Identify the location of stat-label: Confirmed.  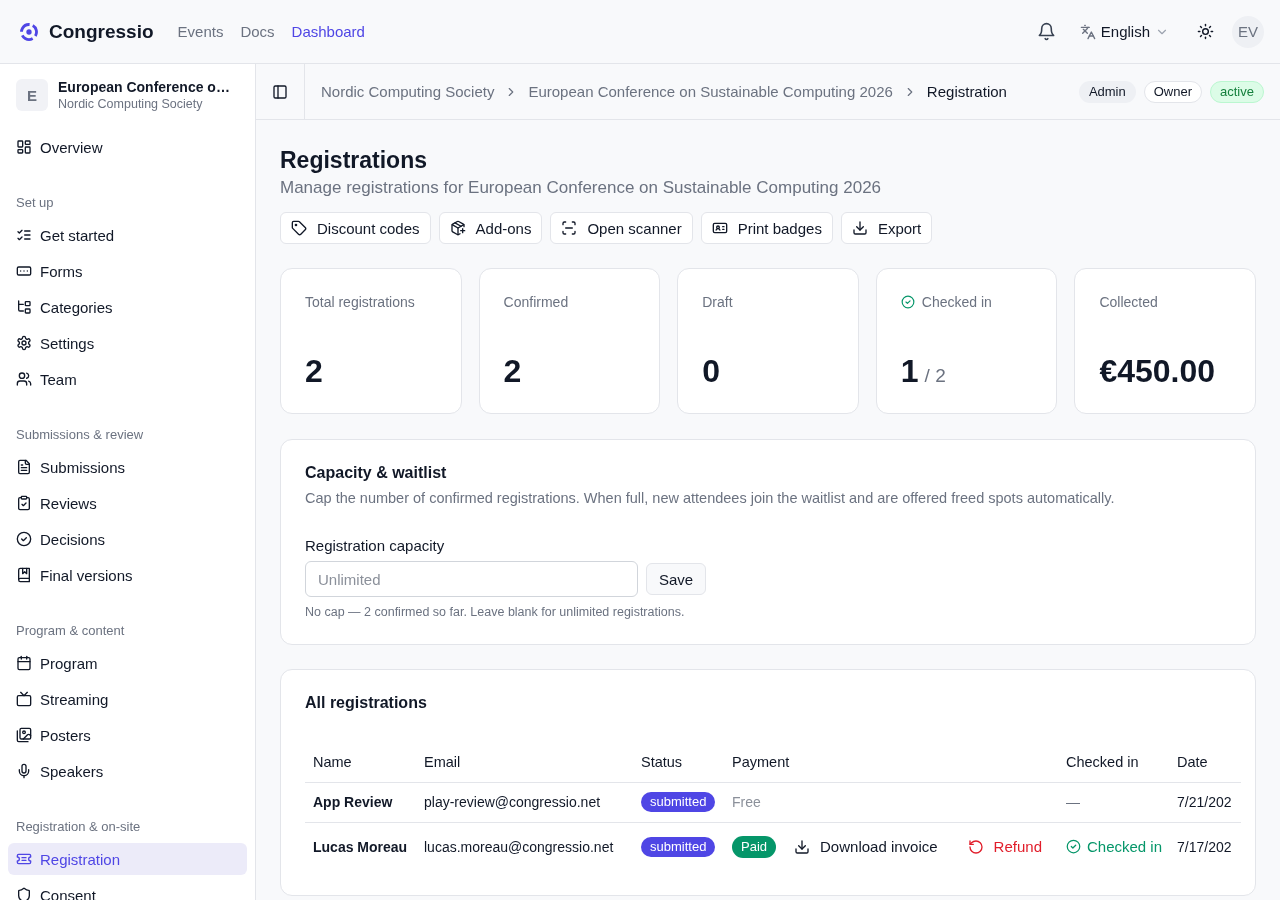
(536, 302).